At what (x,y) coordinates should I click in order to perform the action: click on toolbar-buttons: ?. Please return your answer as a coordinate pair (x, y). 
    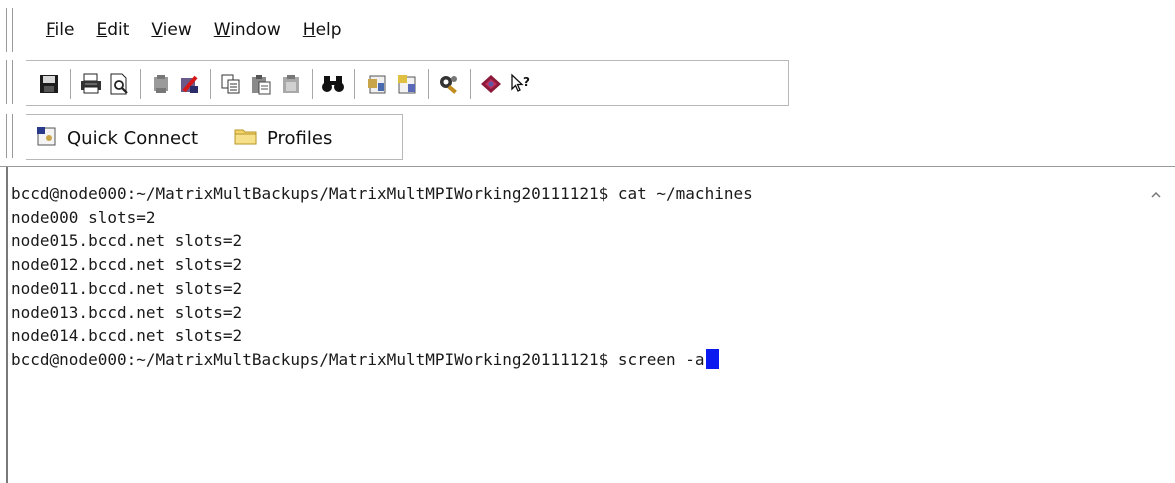
    Looking at the image, I should click on (407, 83).